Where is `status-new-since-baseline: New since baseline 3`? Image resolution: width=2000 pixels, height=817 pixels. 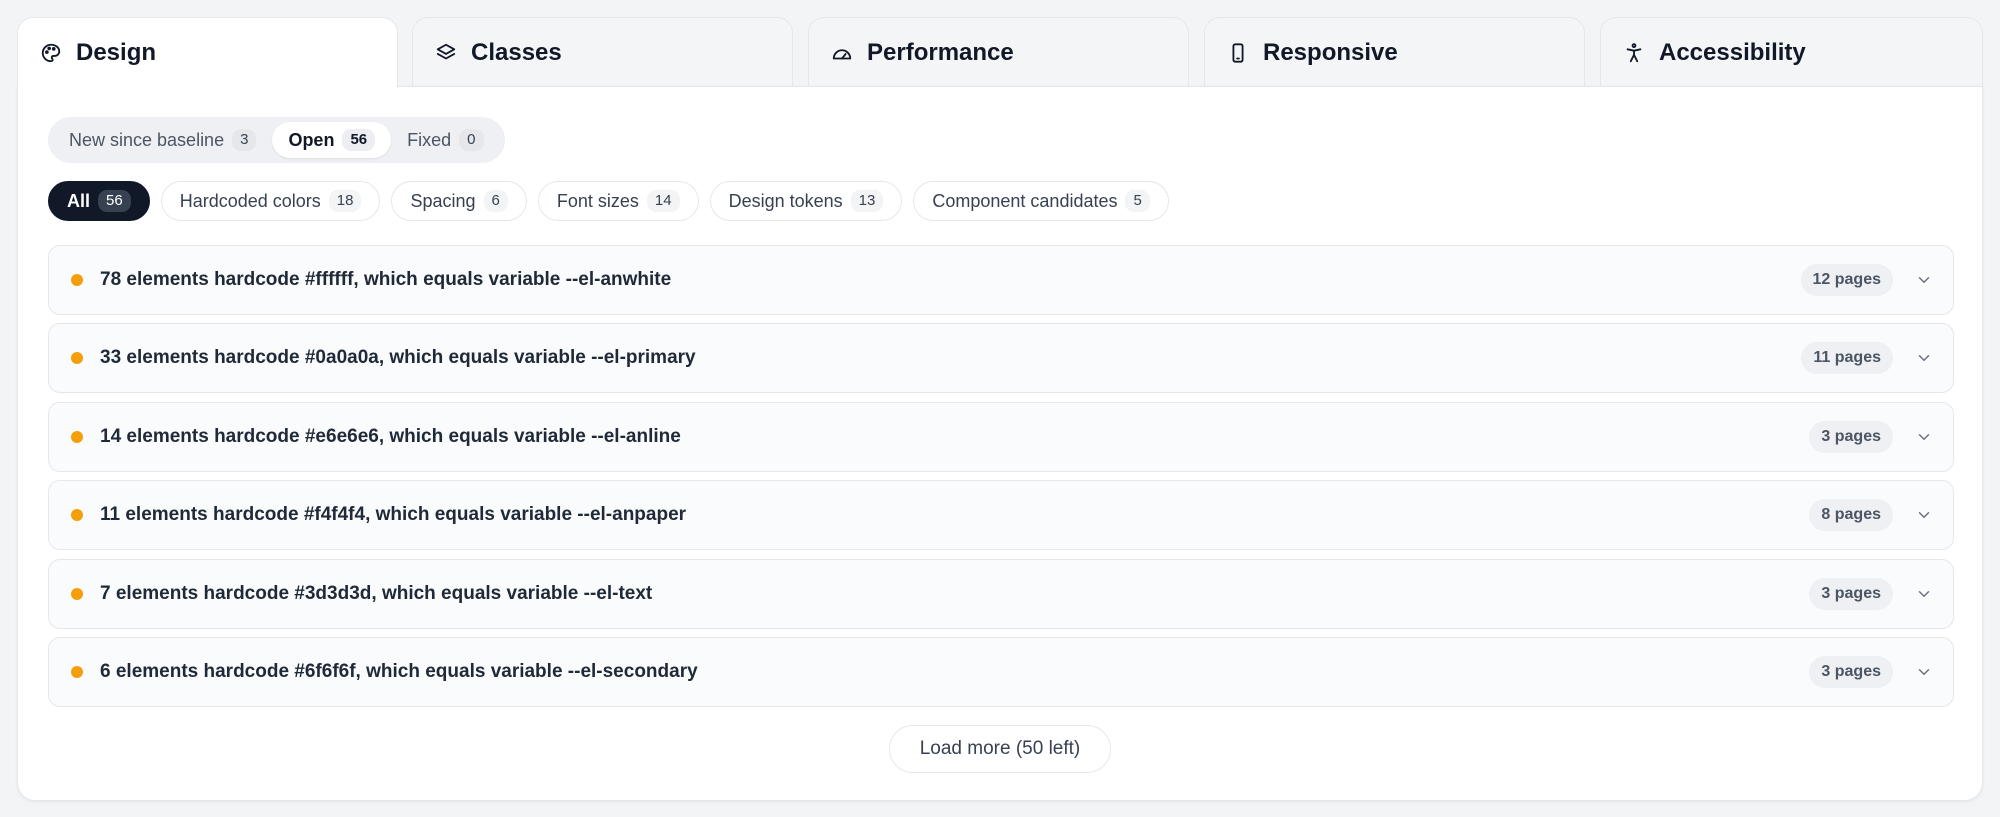
status-new-since-baseline: New since baseline 3 is located at coordinates (162, 140).